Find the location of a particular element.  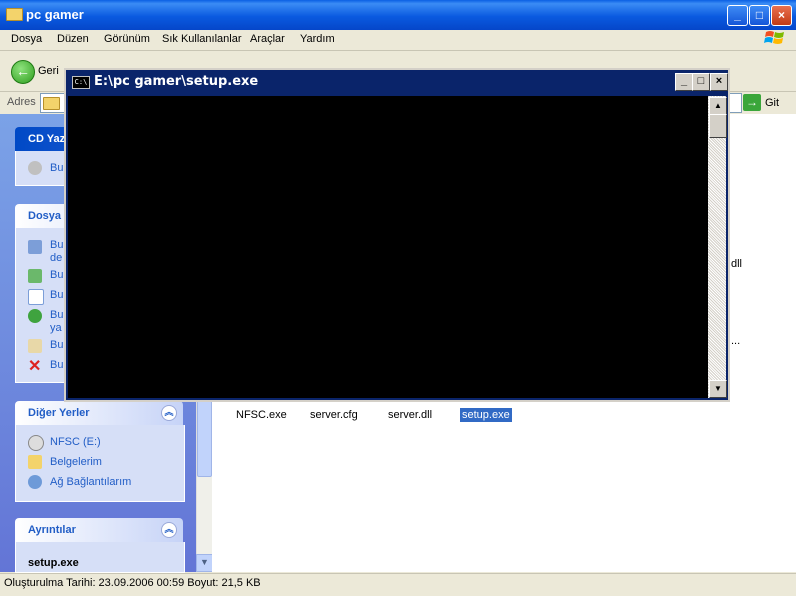

other-place-item: Belgelerim is located at coordinates (76, 462).